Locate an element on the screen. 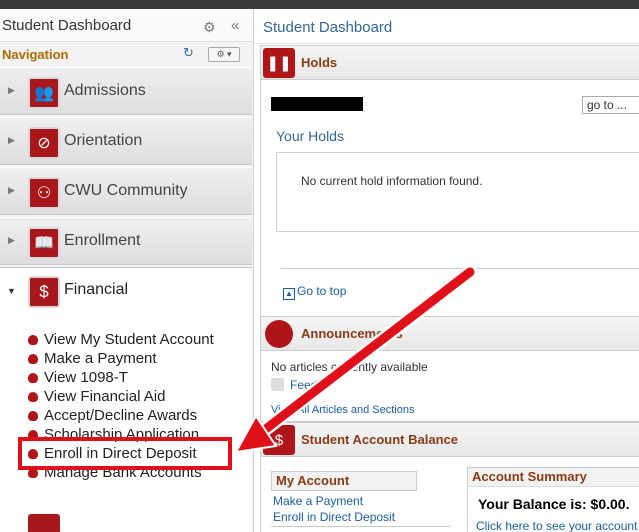  gear-icon: ⚙ is located at coordinates (209, 27).